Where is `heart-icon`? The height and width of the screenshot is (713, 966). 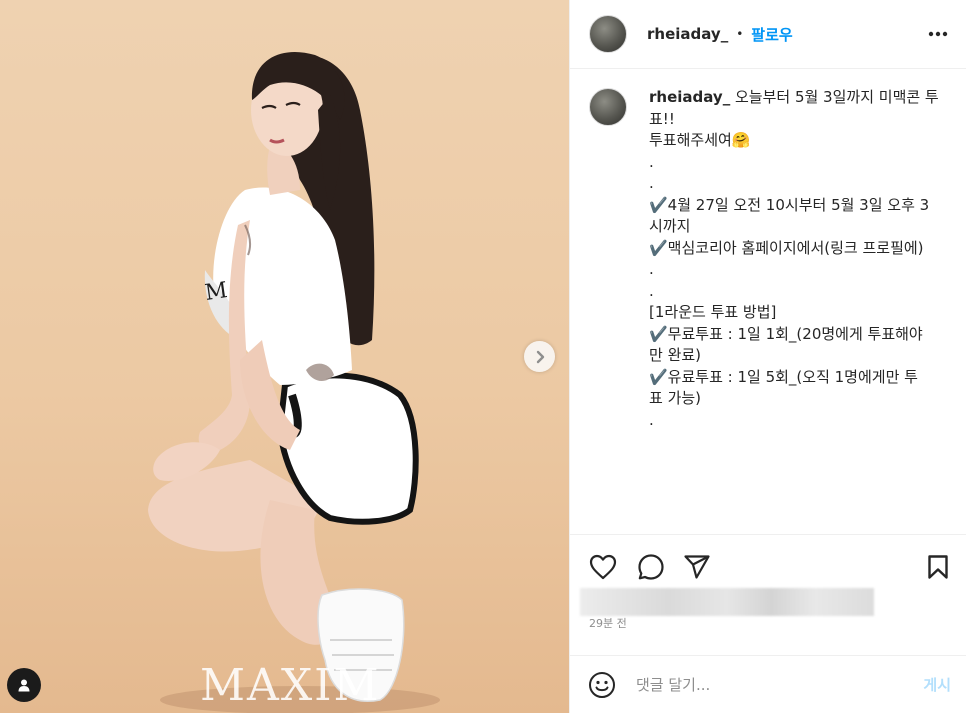 heart-icon is located at coordinates (603, 567).